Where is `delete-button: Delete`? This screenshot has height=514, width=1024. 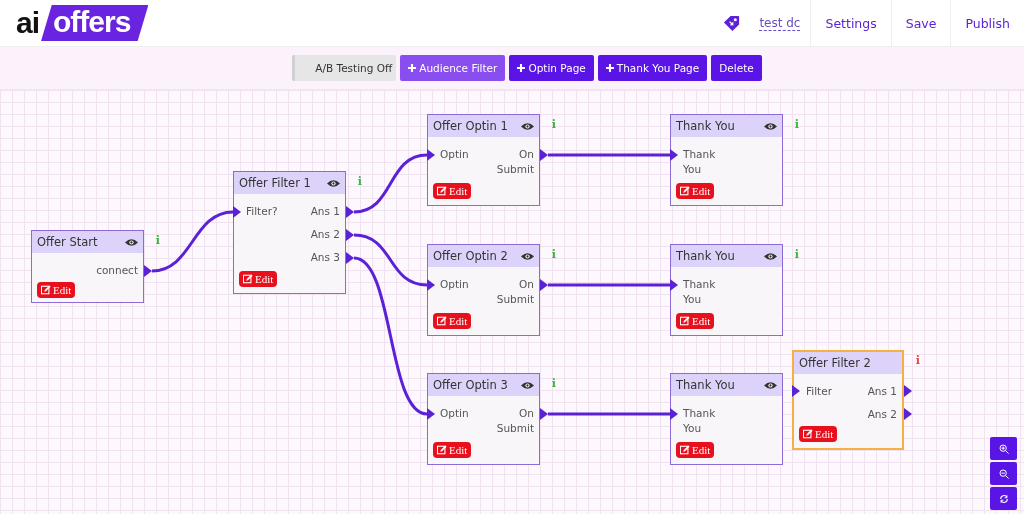
delete-button: Delete is located at coordinates (736, 68).